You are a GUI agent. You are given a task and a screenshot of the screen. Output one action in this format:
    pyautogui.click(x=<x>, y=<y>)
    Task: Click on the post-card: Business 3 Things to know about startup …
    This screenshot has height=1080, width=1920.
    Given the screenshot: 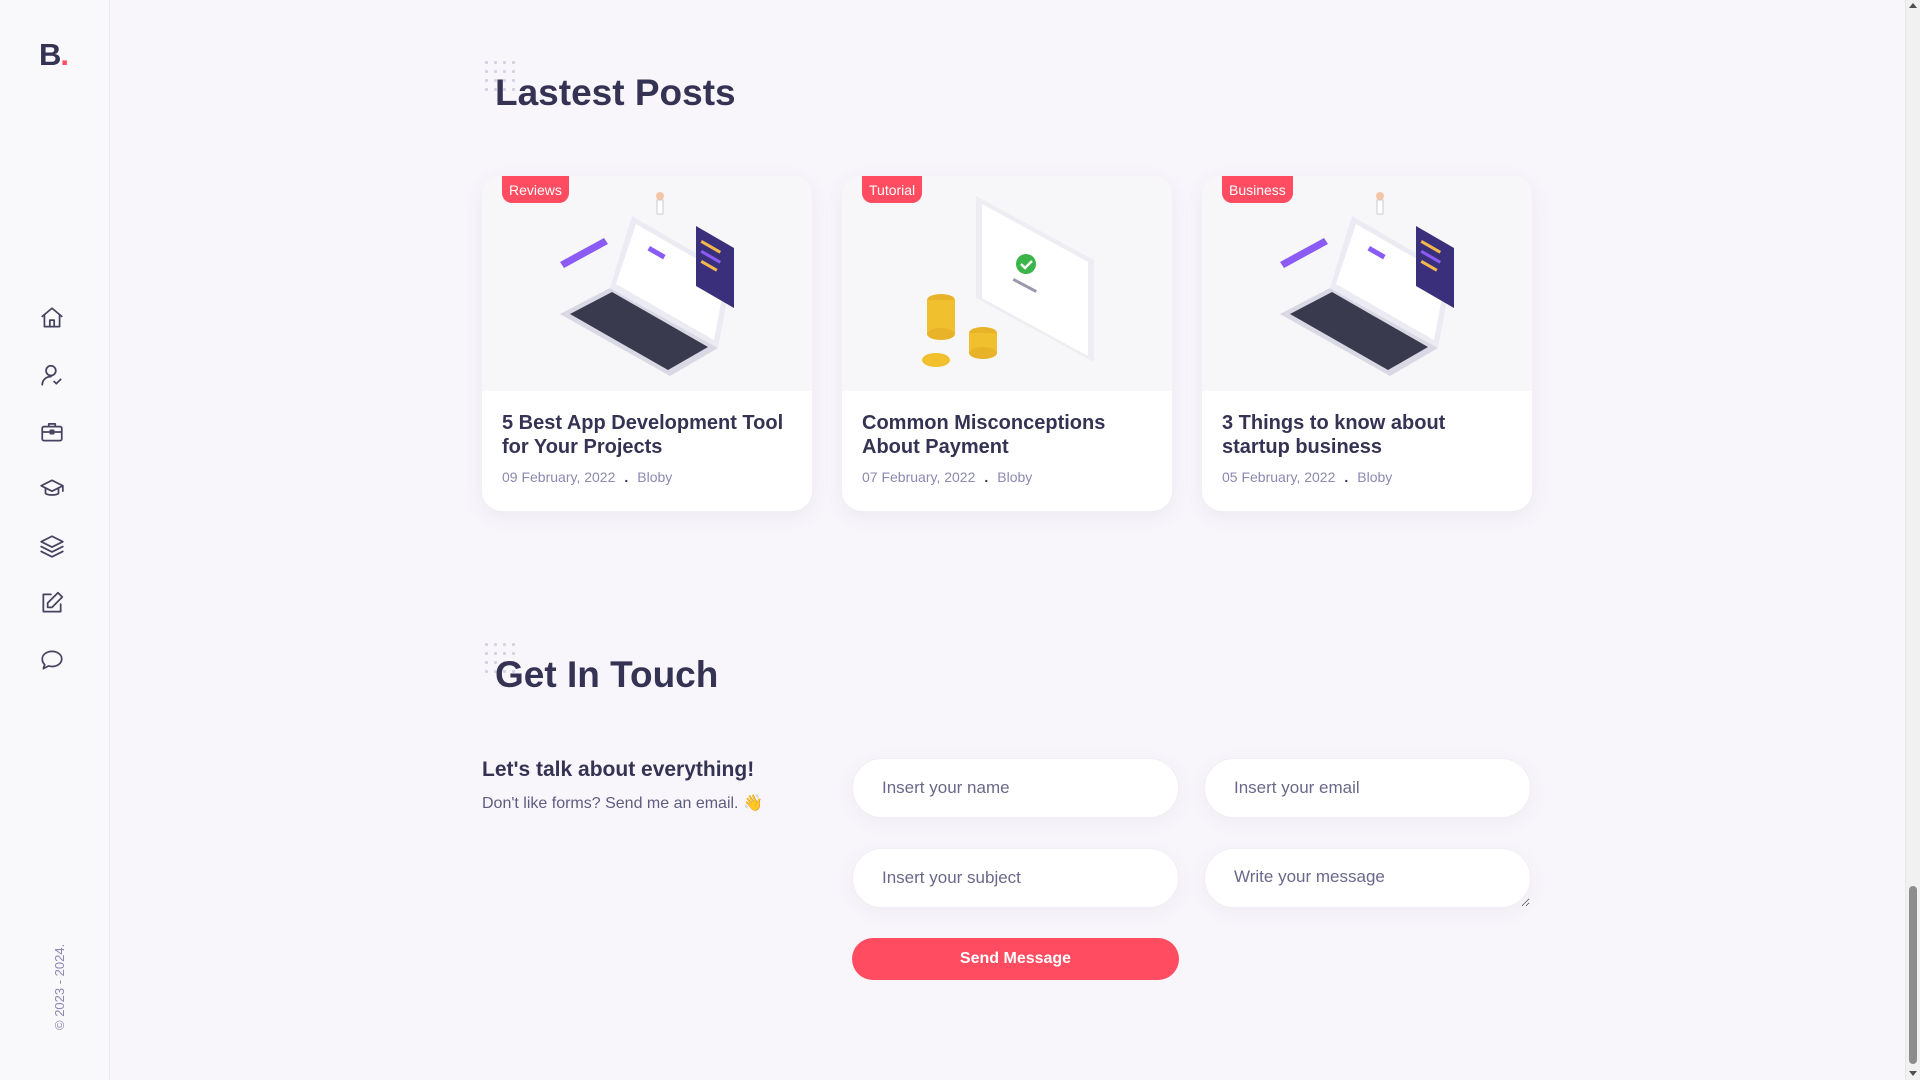 What is the action you would take?
    pyautogui.click(x=1367, y=343)
    